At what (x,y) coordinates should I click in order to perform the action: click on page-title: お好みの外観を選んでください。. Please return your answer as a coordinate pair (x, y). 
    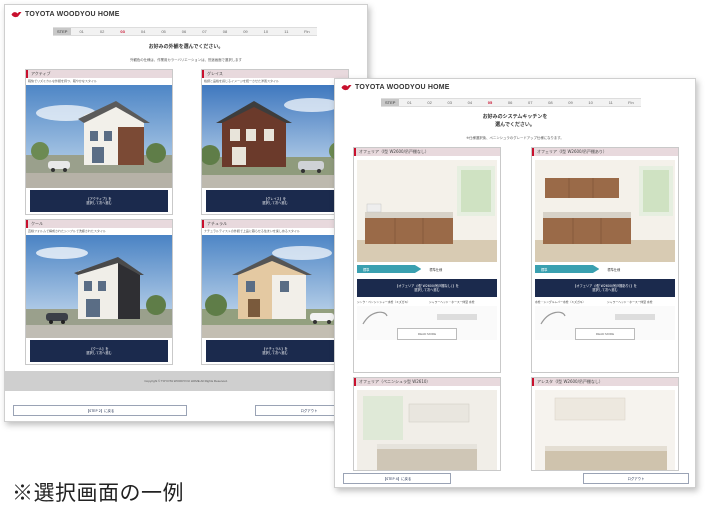
    Looking at the image, I should click on (186, 47).